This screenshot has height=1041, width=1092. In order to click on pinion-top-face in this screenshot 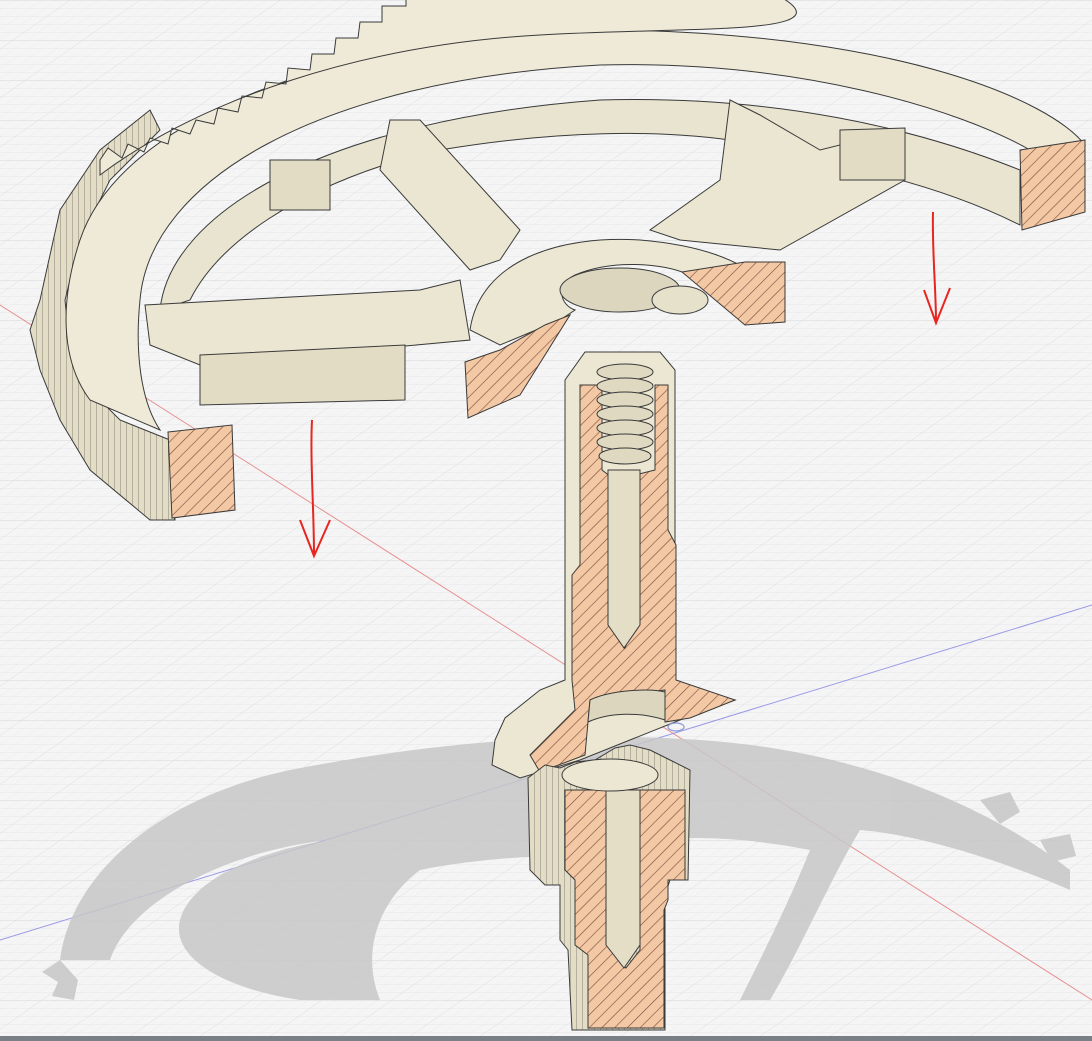, I will do `click(610, 775)`.